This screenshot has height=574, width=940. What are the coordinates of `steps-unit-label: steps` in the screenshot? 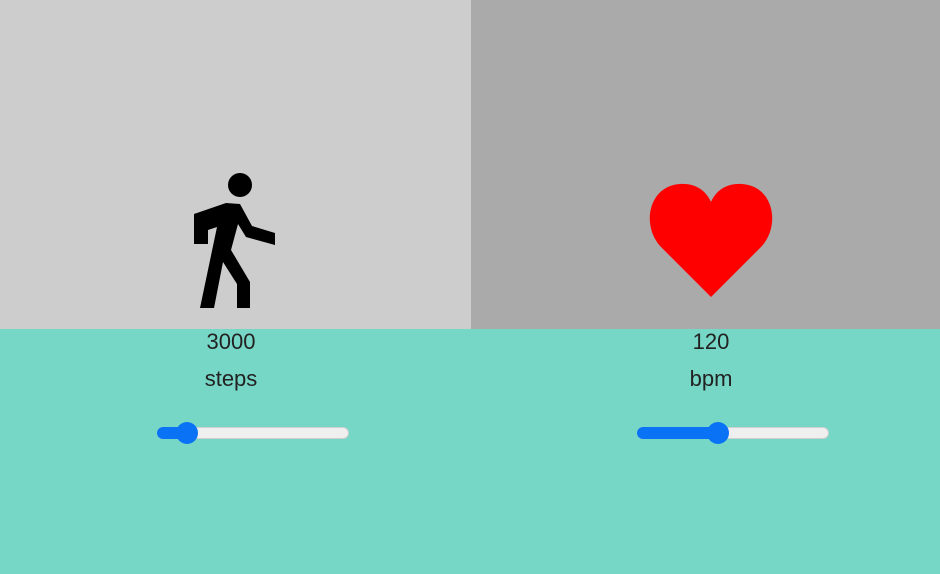 It's located at (231, 378).